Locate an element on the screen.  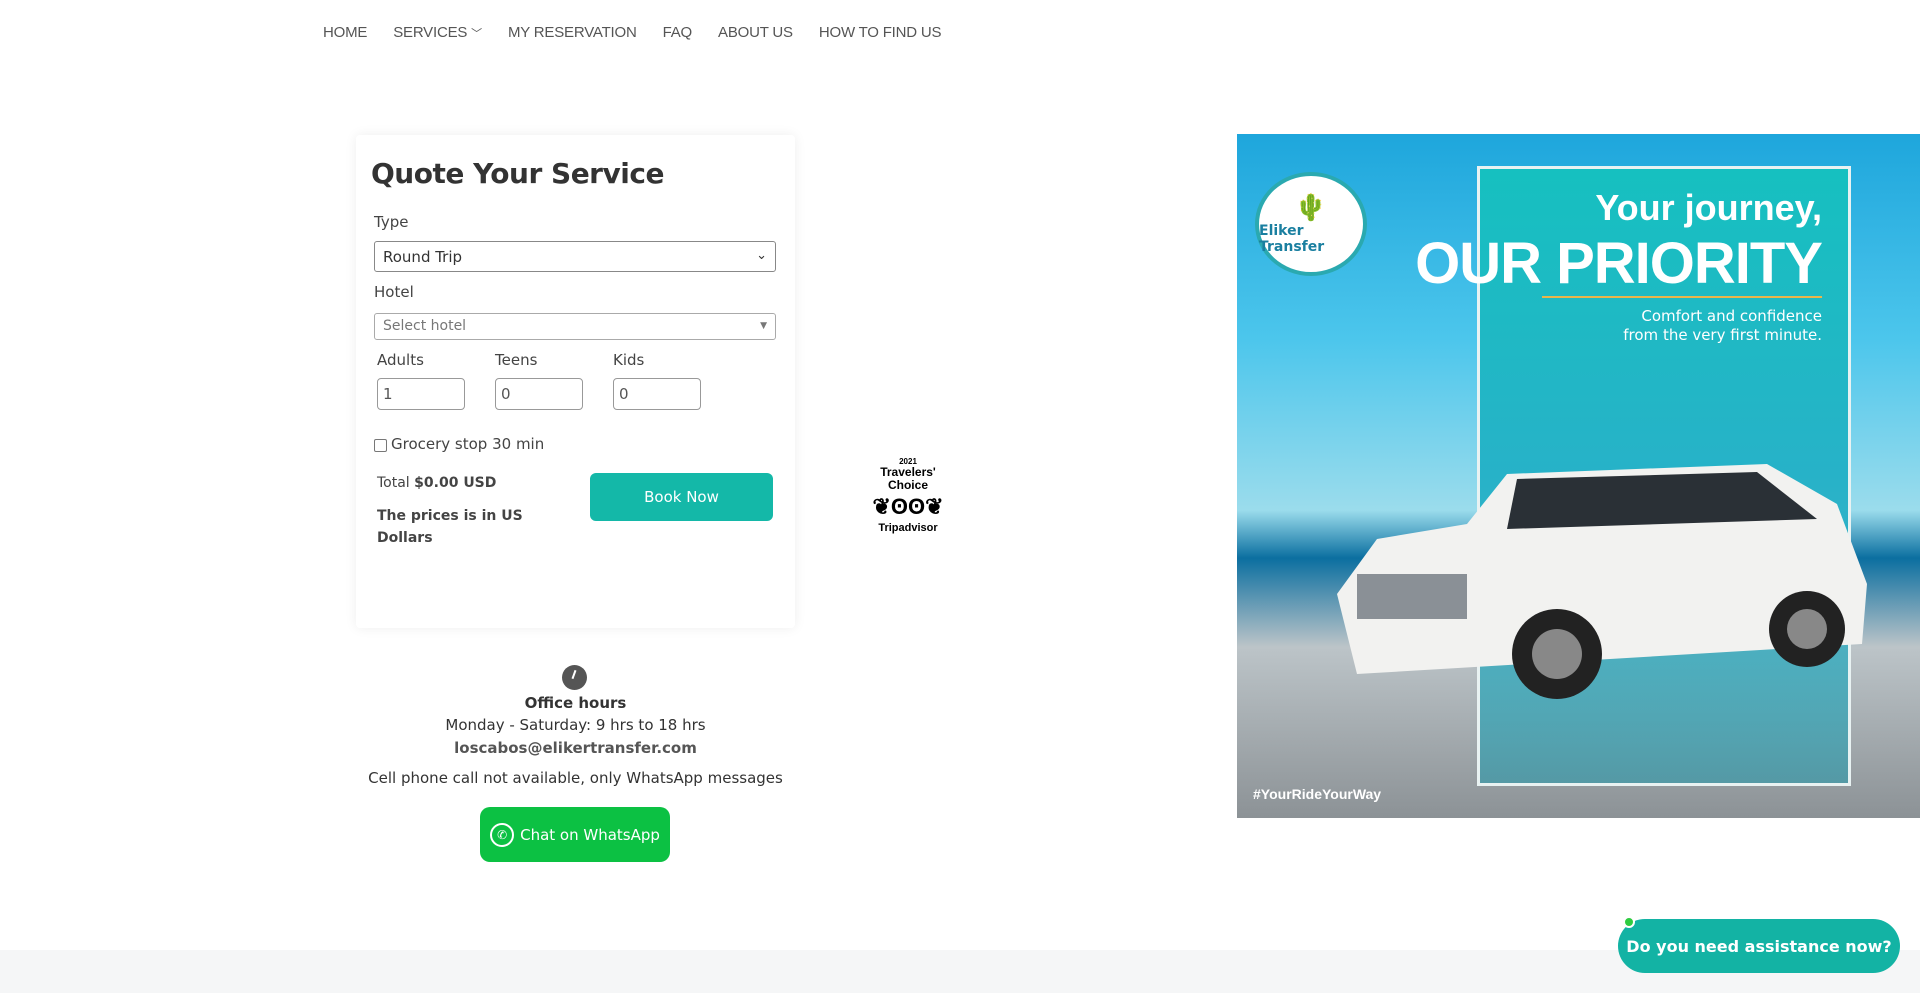
tripadvisor-owl-icon: ❦ʘʘ❦ is located at coordinates (908, 506).